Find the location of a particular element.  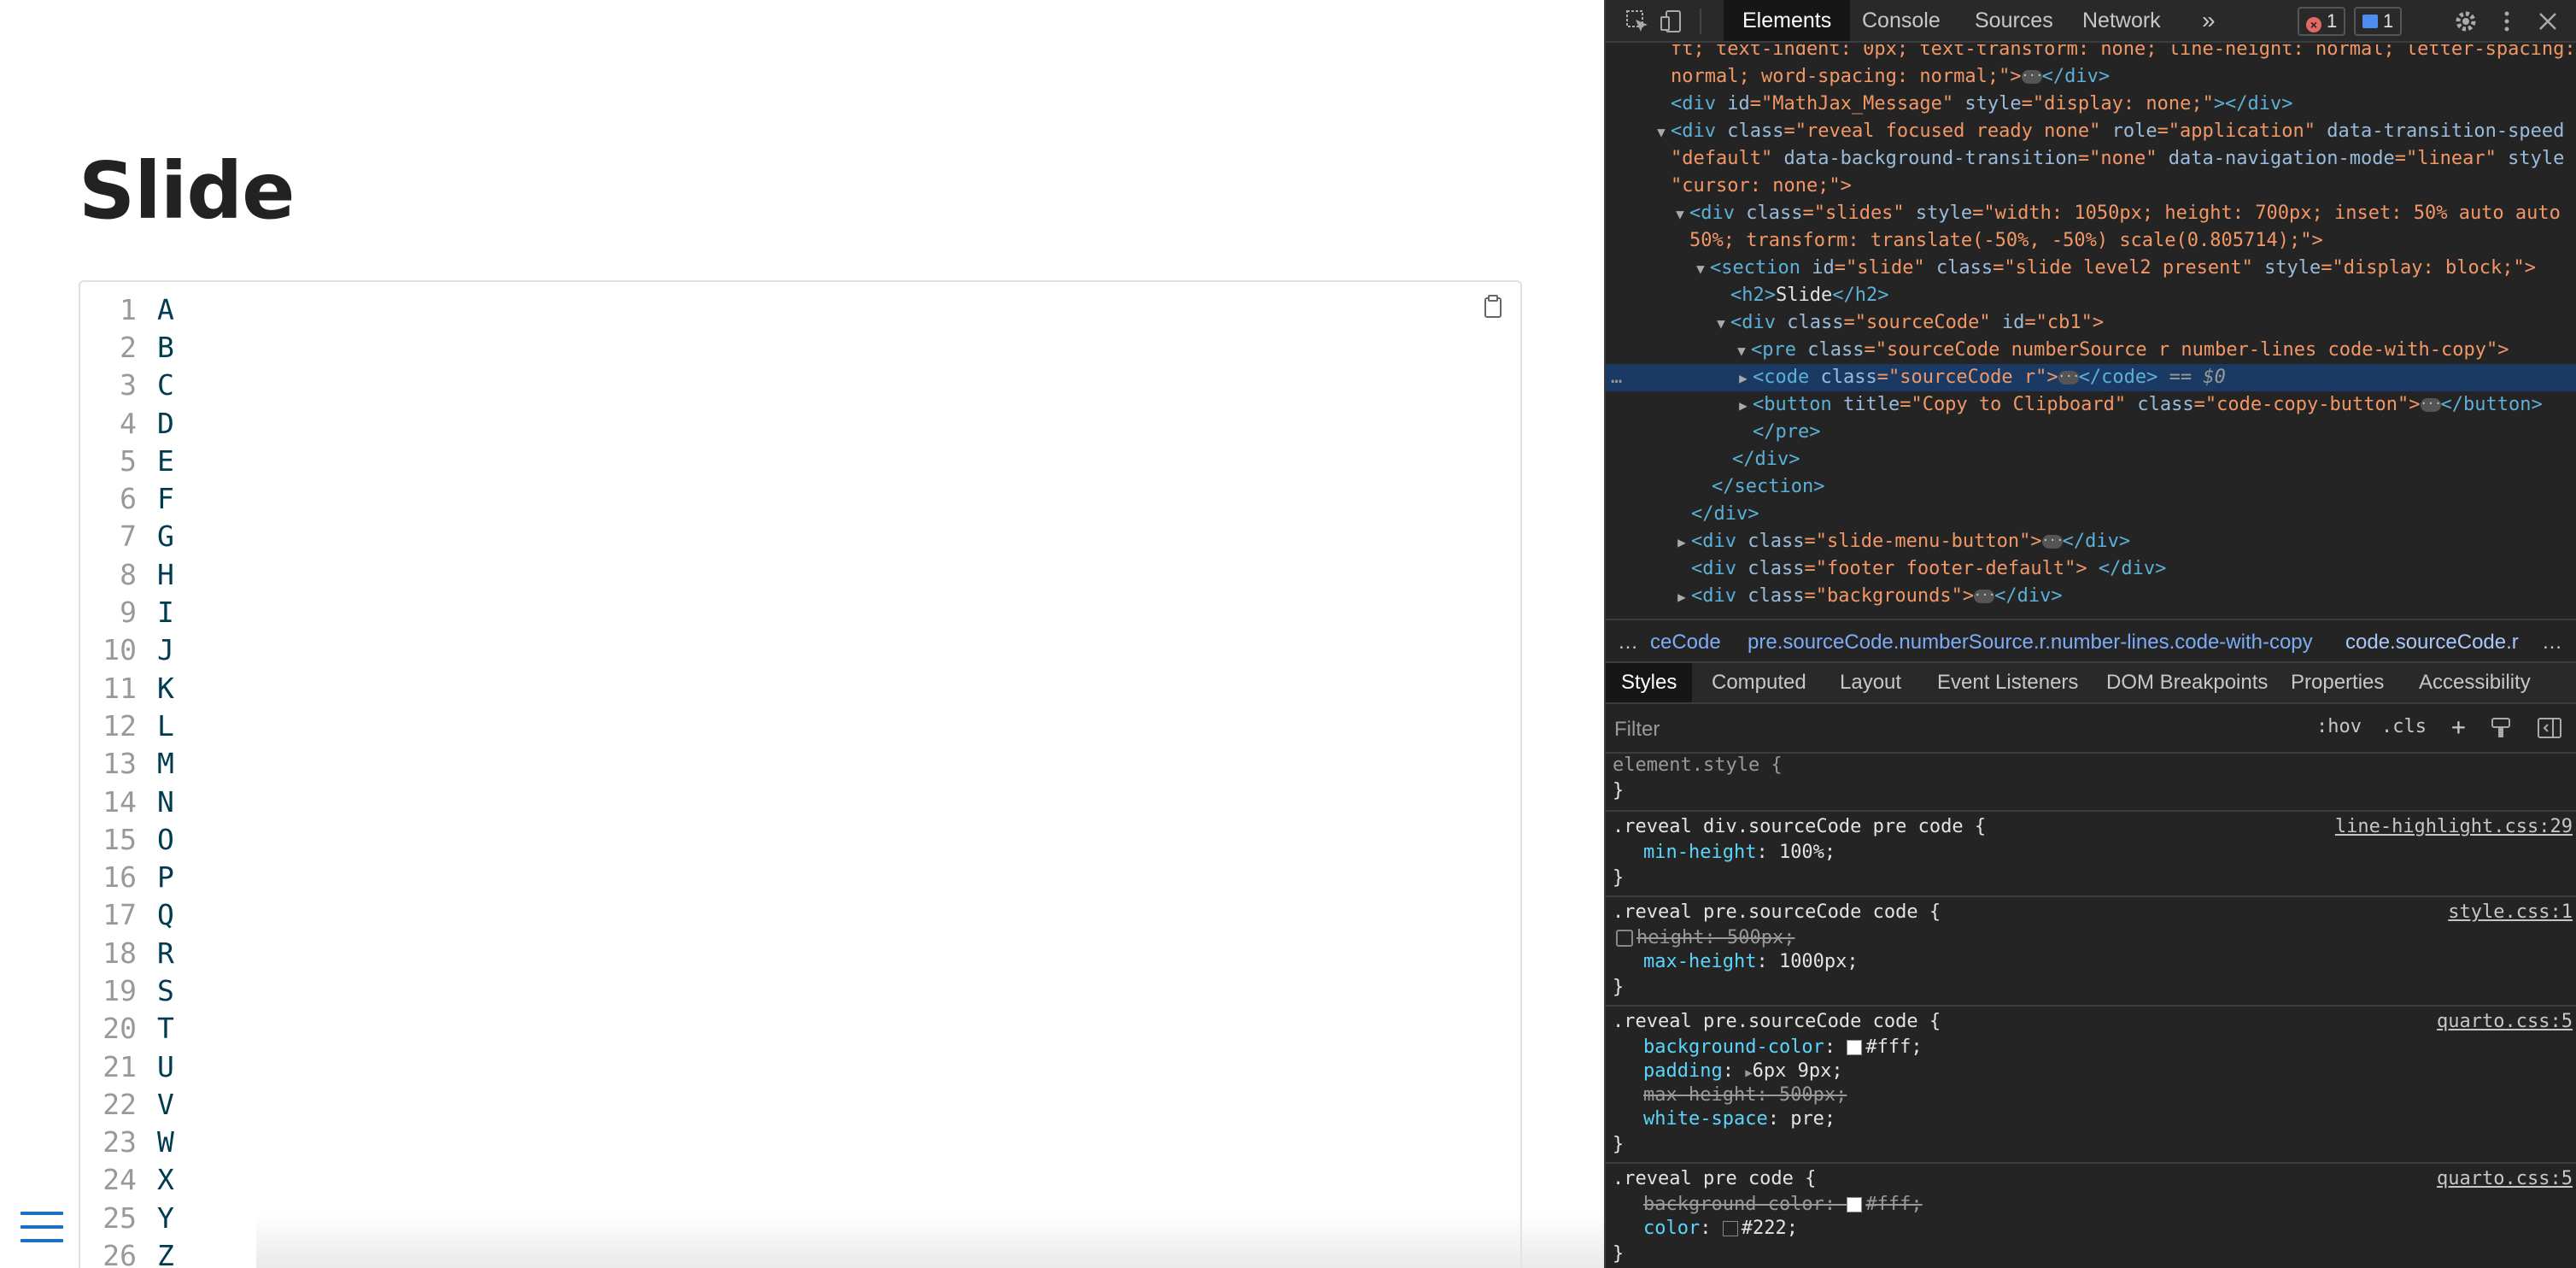

code-text: Z is located at coordinates (165, 1253).